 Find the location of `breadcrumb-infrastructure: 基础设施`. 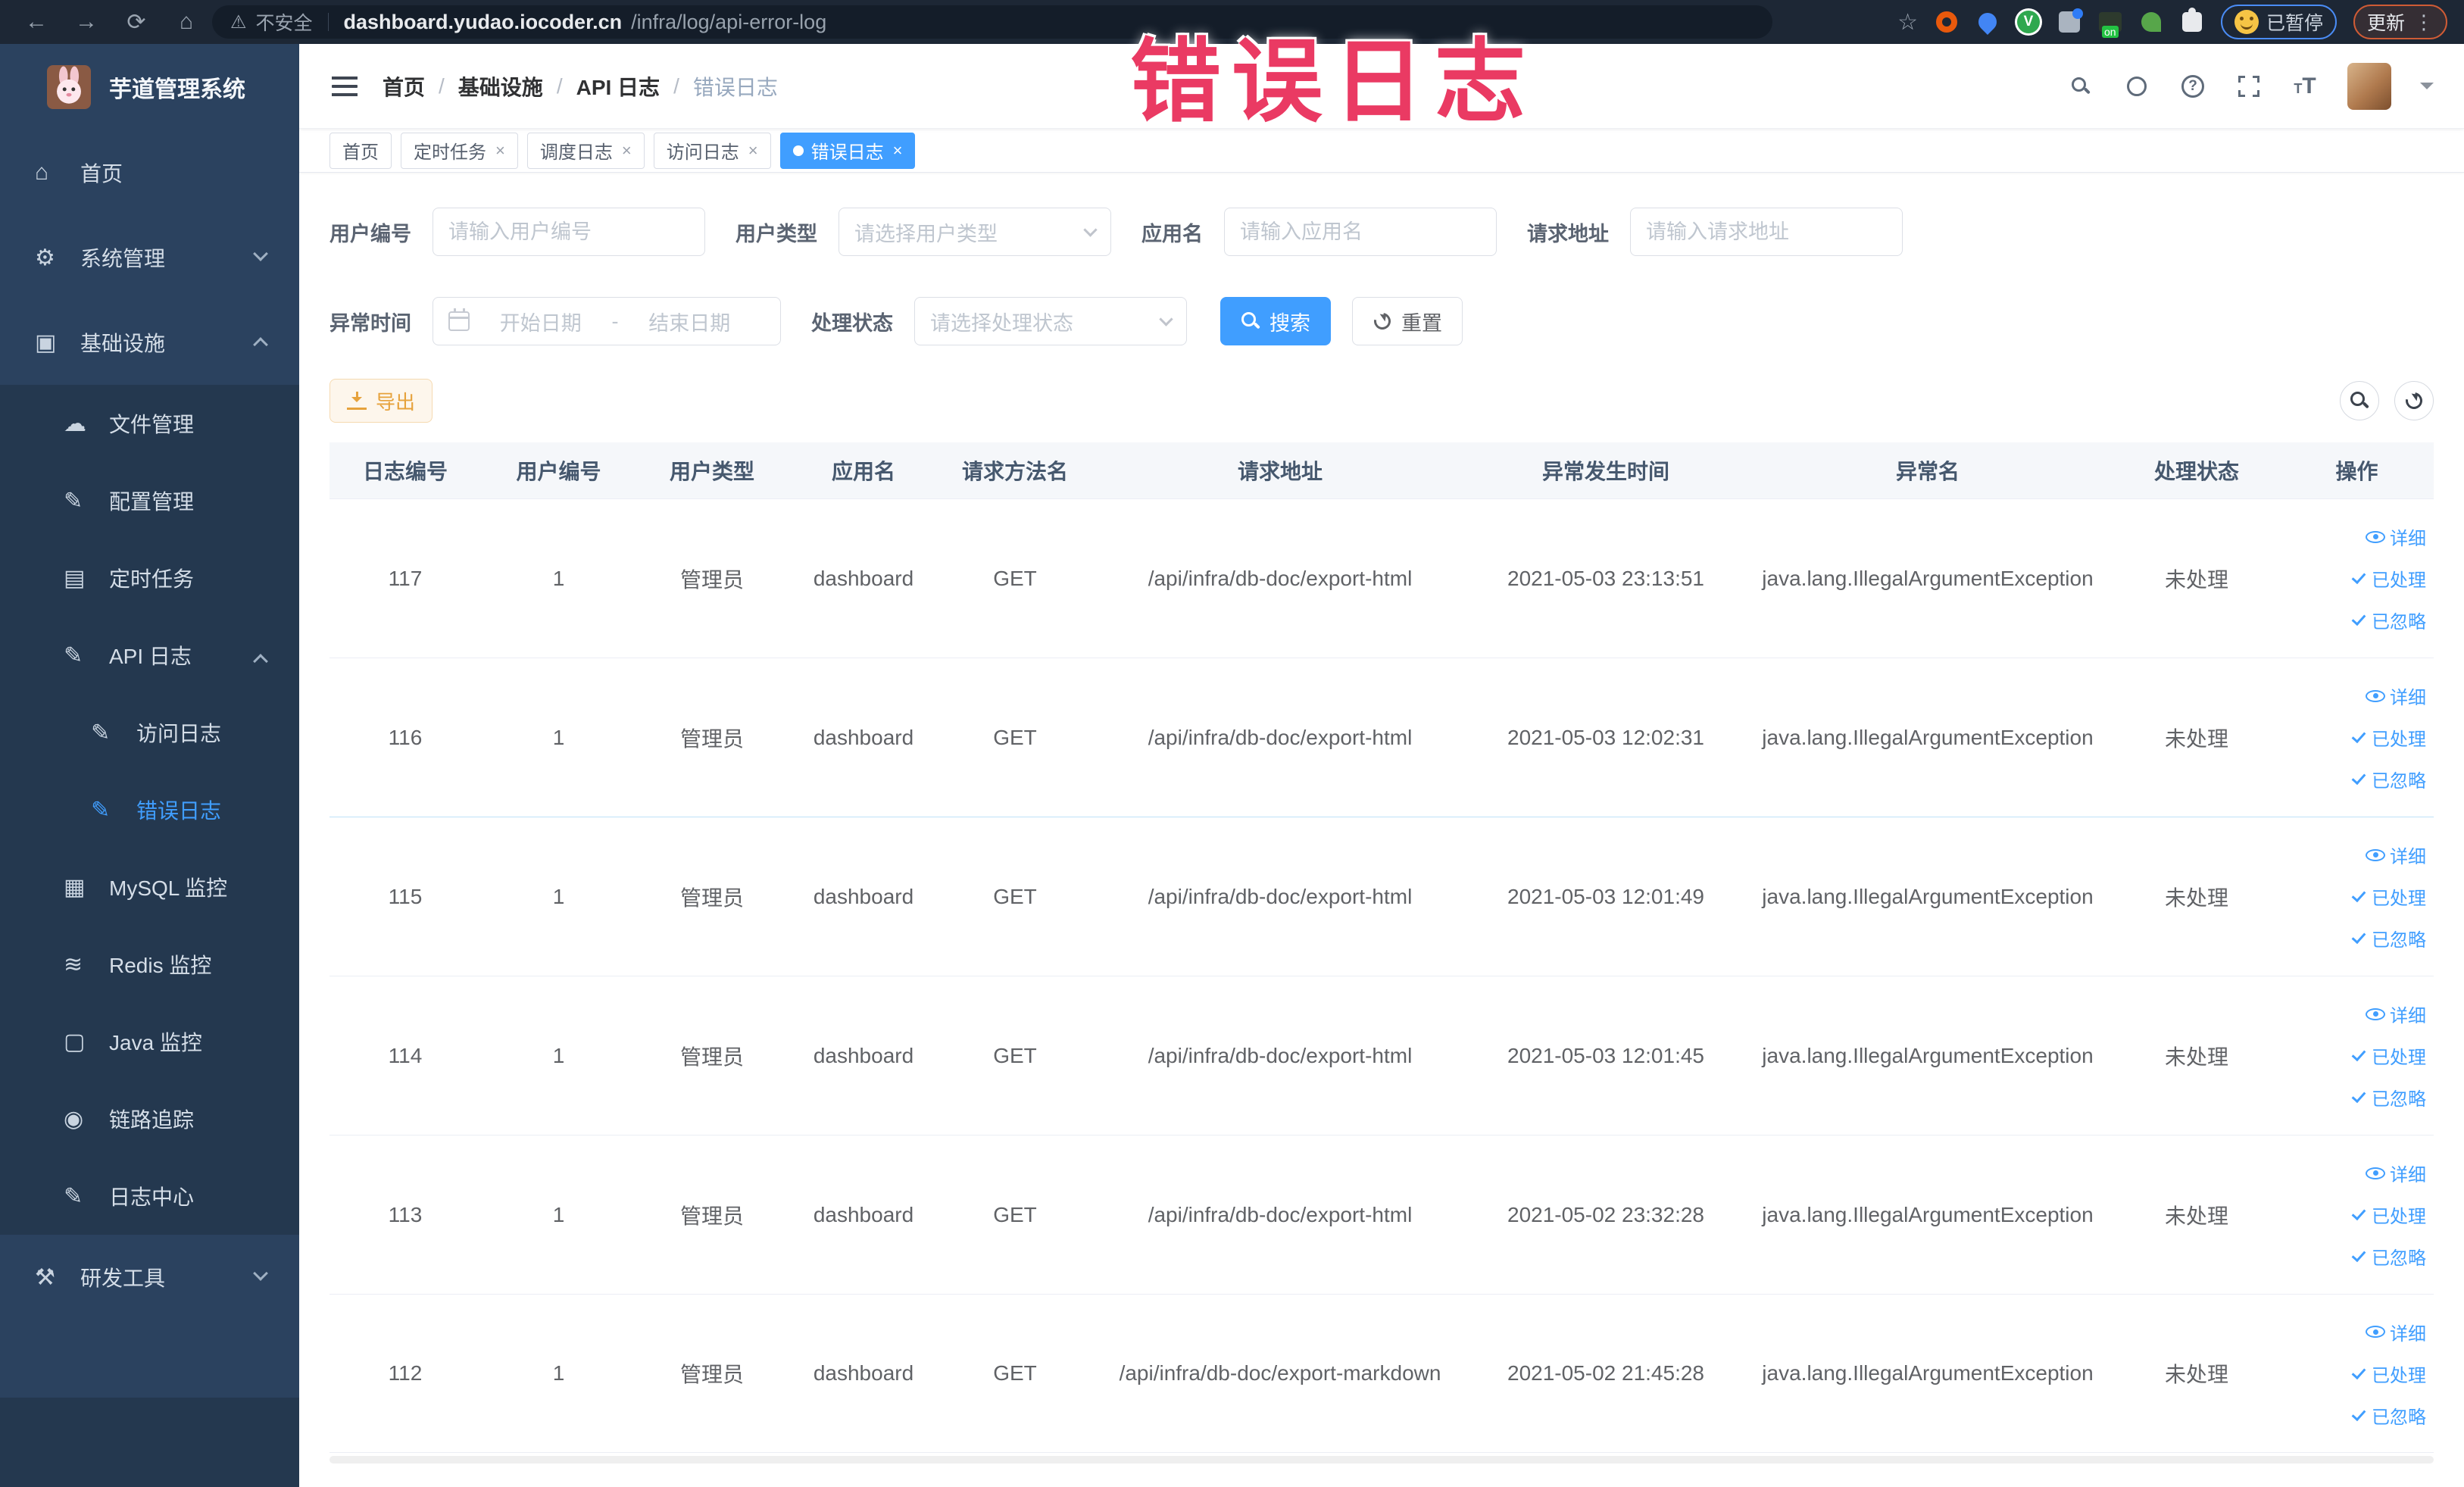

breadcrumb-infrastructure: 基础设施 is located at coordinates (500, 86).